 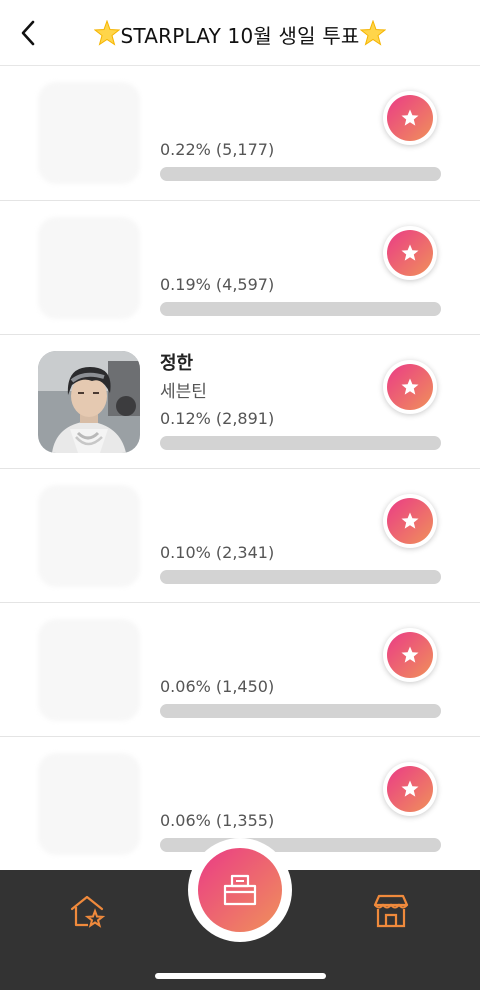 I want to click on member-name: 정한, so click(x=177, y=363).